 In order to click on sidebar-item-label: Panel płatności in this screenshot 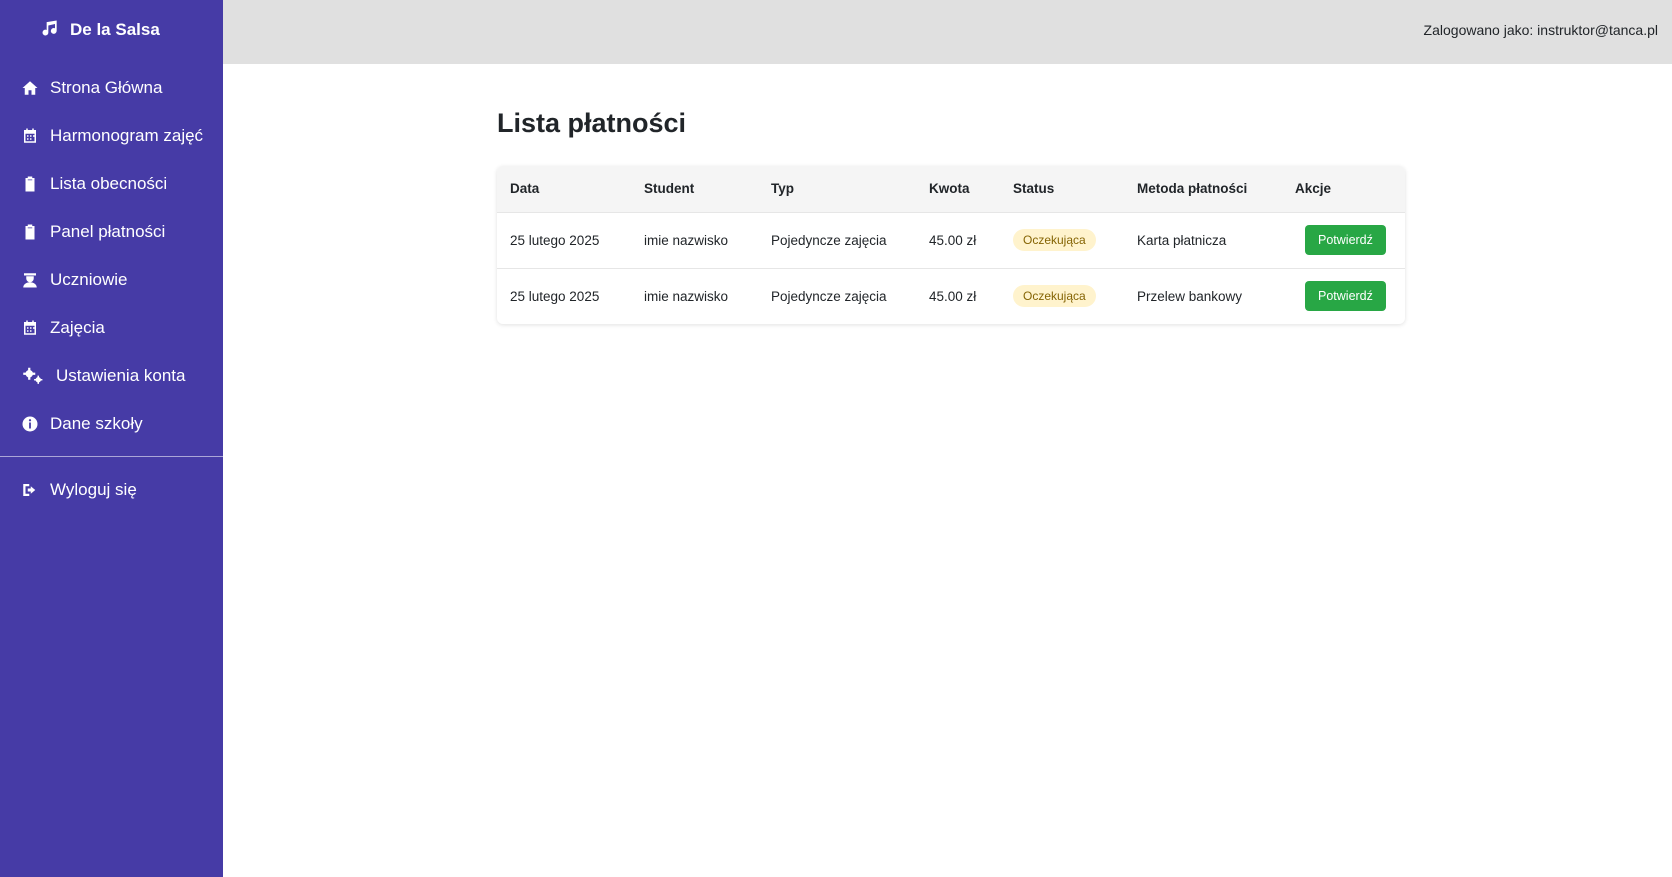, I will do `click(108, 231)`.